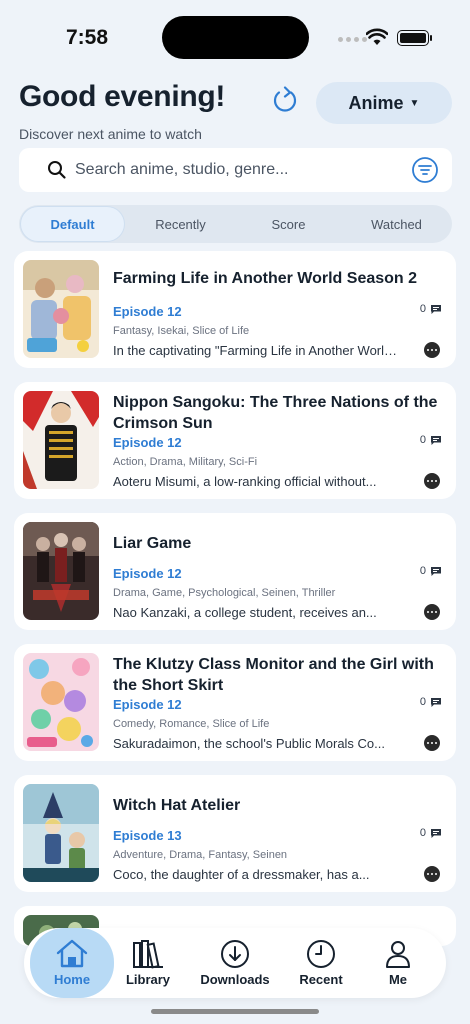 The height and width of the screenshot is (1024, 470). Describe the element at coordinates (235, 979) in the screenshot. I see `tab-downloads-label: Downloads` at that location.